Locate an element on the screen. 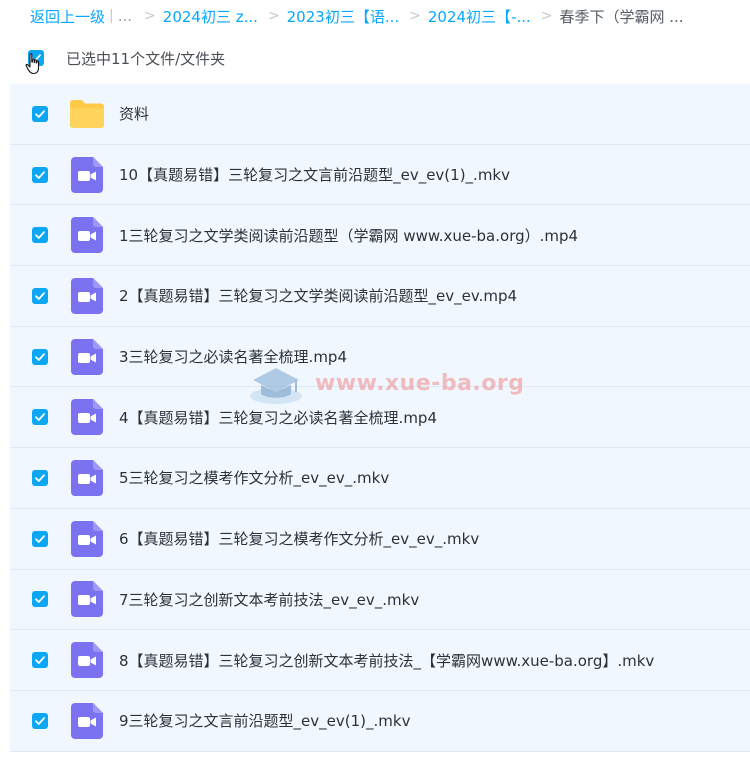 This screenshot has width=750, height=770. file-name: 9三轮复习之文言前沿题型_ev_ev(1)_.mkv is located at coordinates (264, 720).